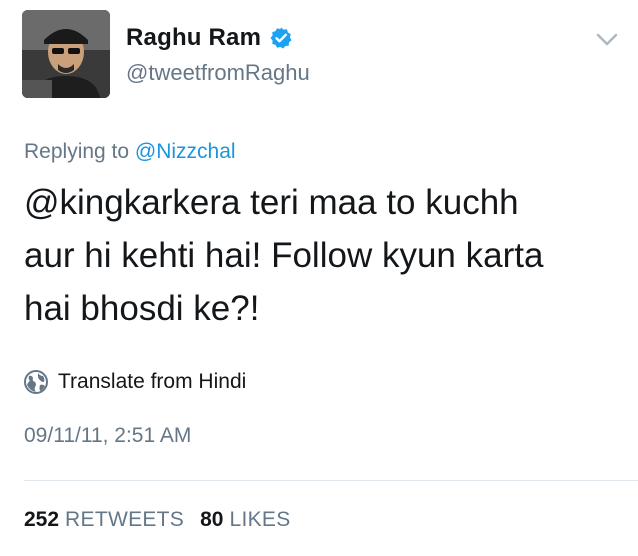 The image size is (638, 556). I want to click on tweet-line-1: @kingkarkera teri maa to kuchh, so click(271, 202).